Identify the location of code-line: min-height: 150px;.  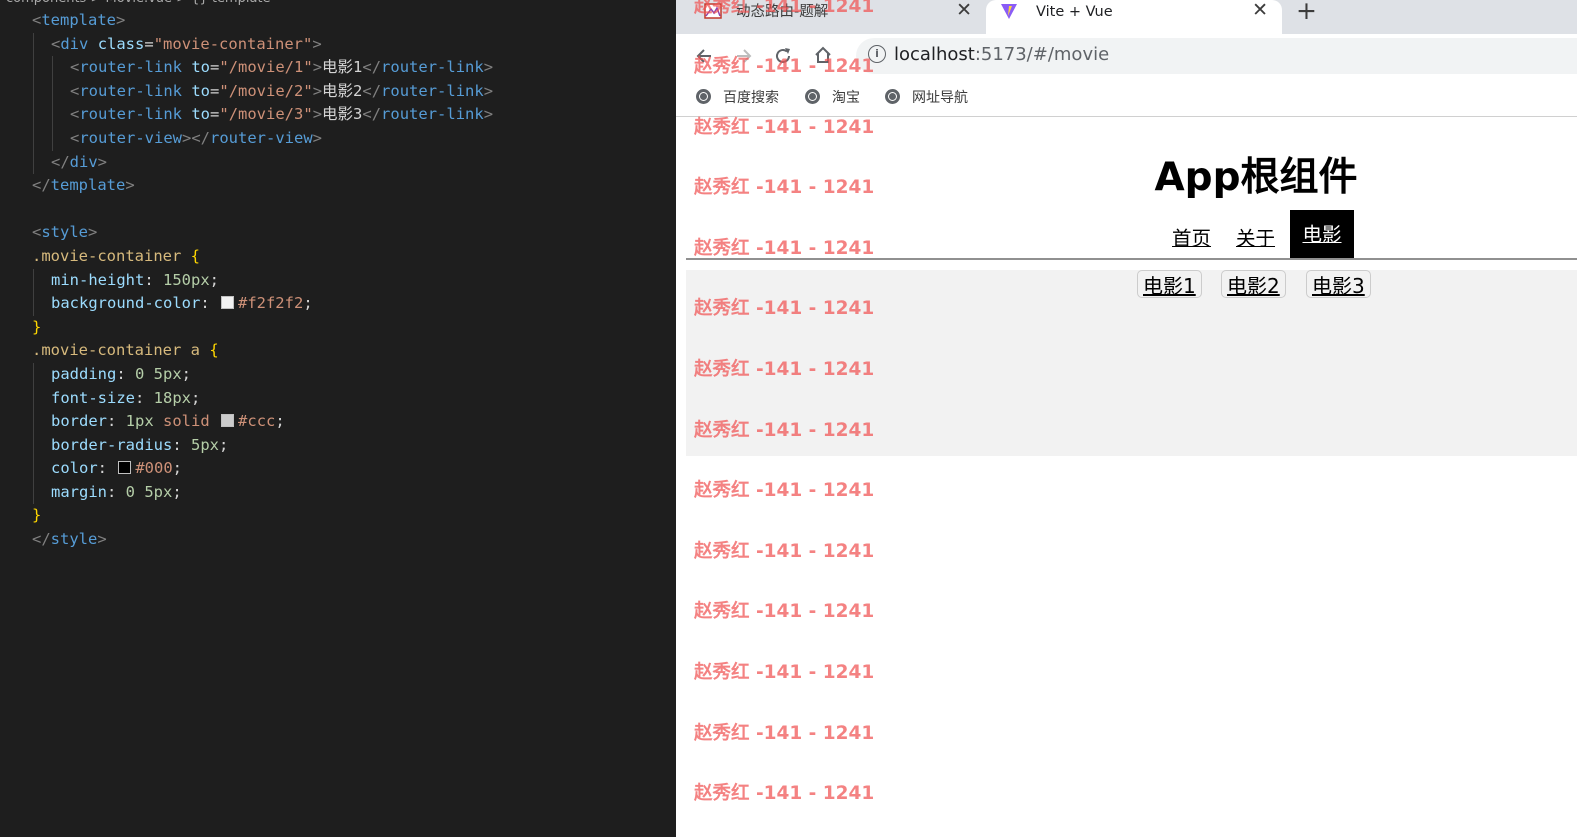
(338, 280).